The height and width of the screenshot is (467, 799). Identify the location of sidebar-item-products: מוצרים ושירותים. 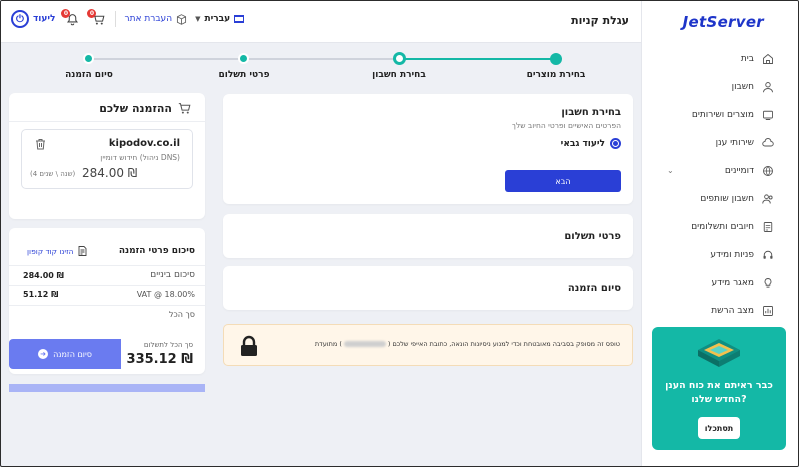
(719, 115).